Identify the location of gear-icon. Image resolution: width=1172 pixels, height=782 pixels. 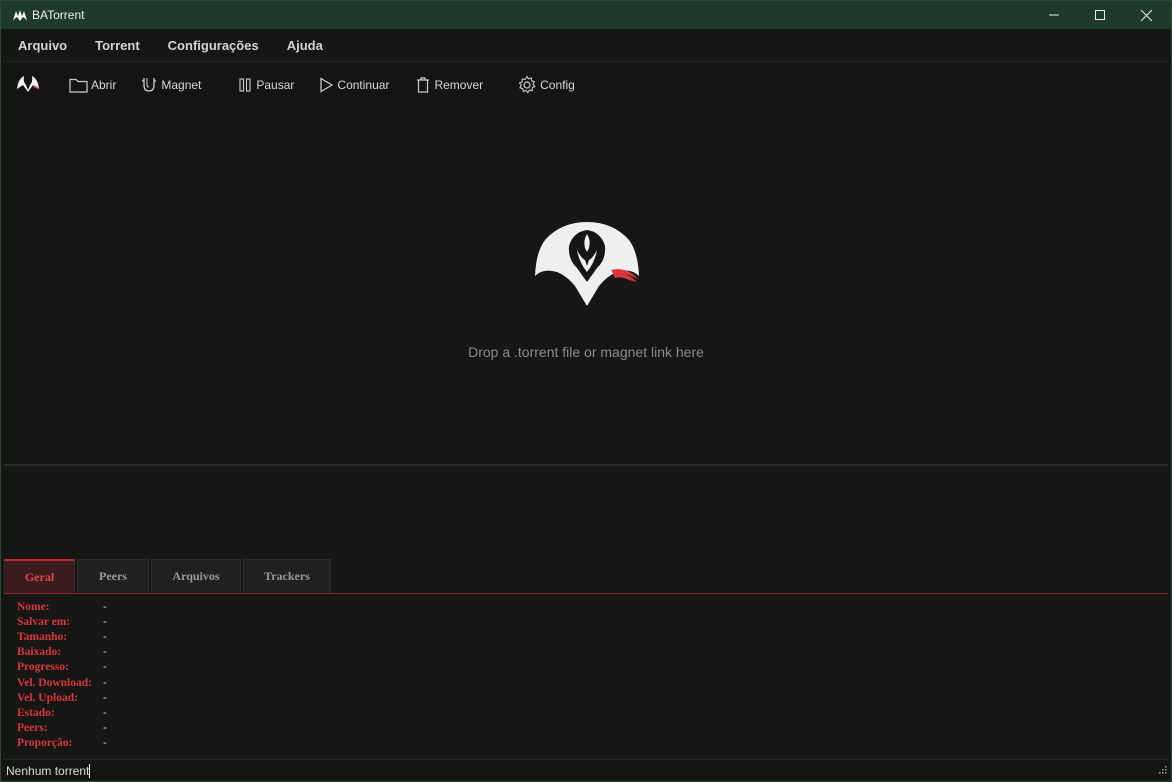
(527, 84).